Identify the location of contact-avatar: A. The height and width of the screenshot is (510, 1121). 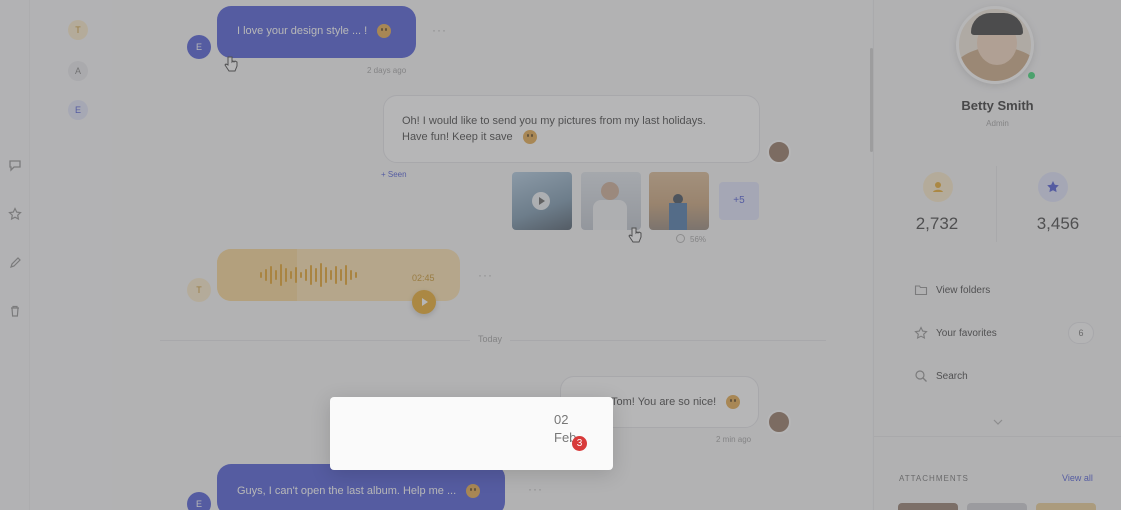
(78, 71).